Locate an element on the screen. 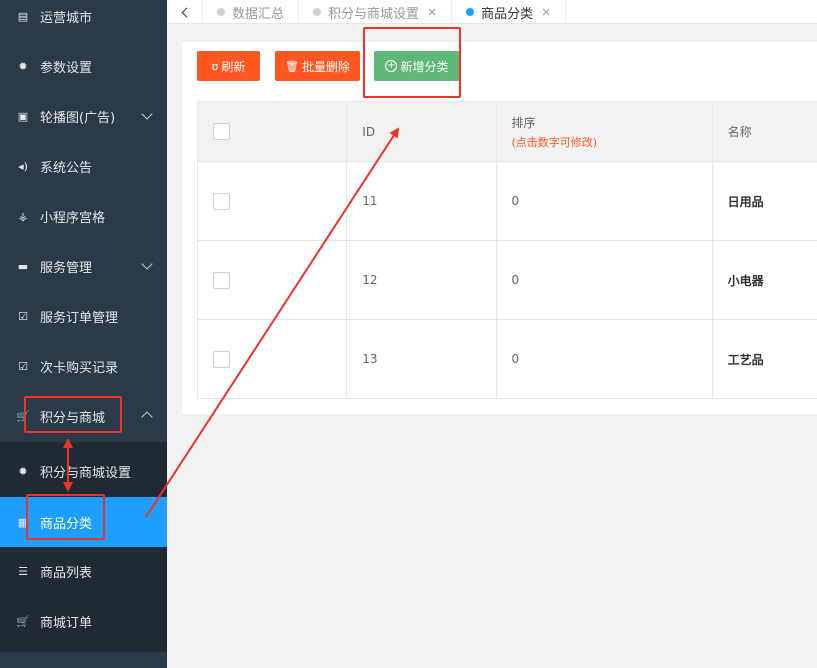  batch-delete-button: 🗑 批量删除 is located at coordinates (317, 66).